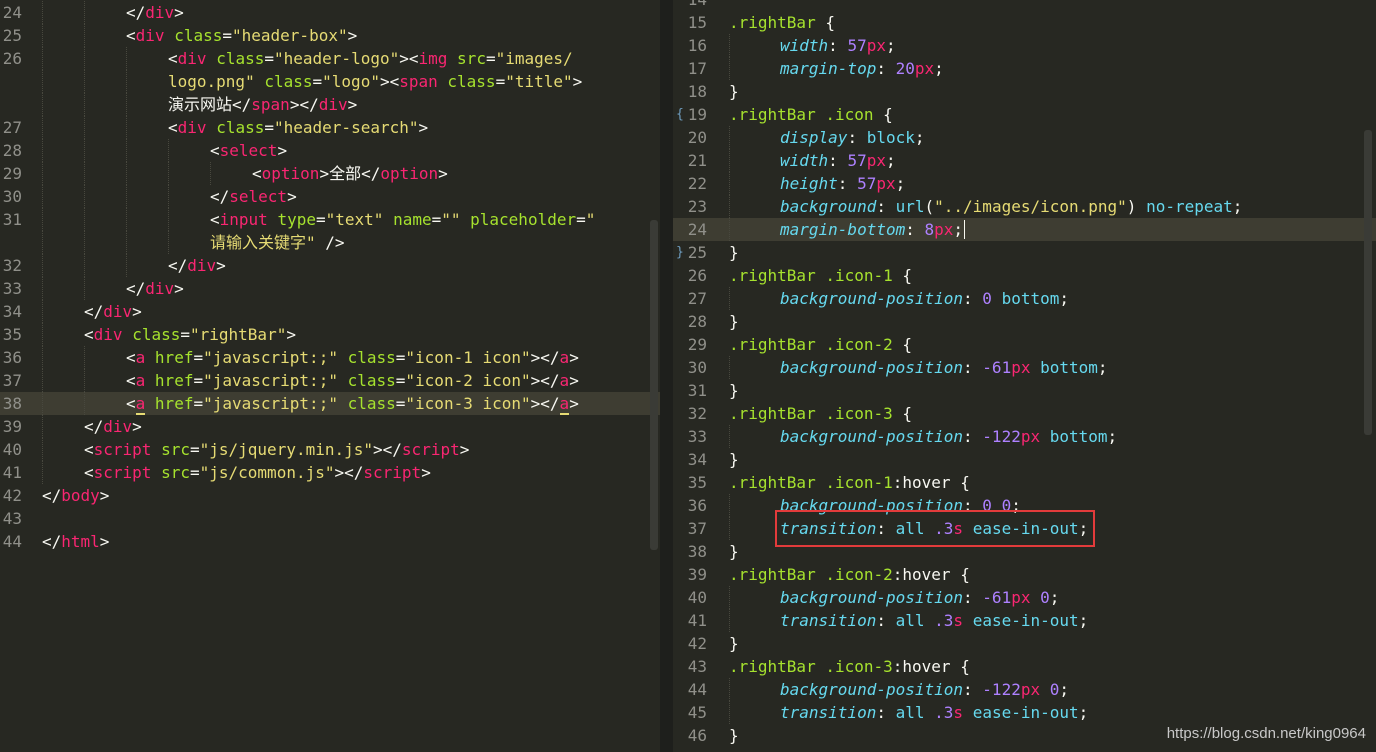 Image resolution: width=1376 pixels, height=752 pixels. What do you see at coordinates (1024, 91) in the screenshot?
I see `code-line: 18}` at bounding box center [1024, 91].